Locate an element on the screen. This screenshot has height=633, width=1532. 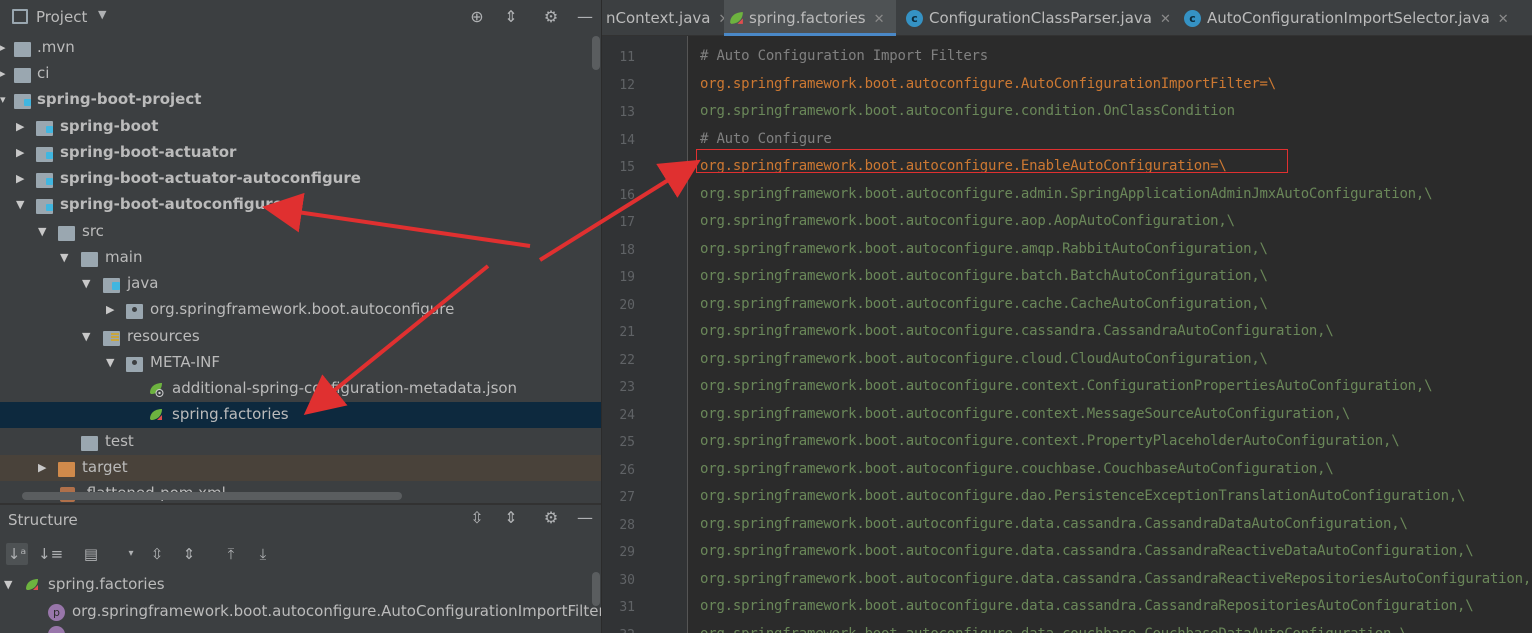
tree-item-label: spring-boot-actuator-autoconfigure is located at coordinates (210, 178).